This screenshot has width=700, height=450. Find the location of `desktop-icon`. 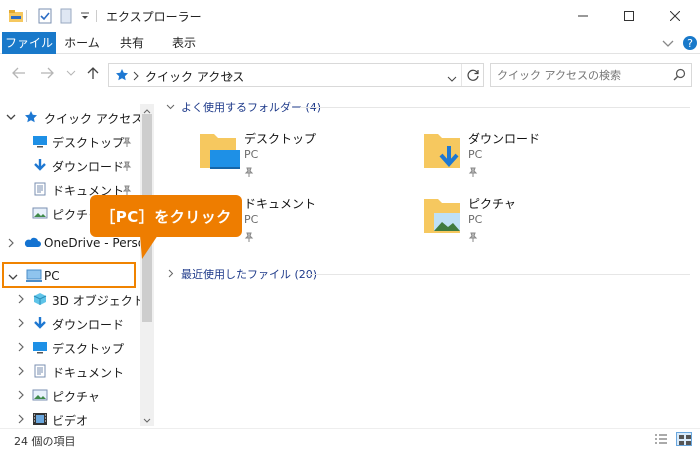

desktop-icon is located at coordinates (40, 142).